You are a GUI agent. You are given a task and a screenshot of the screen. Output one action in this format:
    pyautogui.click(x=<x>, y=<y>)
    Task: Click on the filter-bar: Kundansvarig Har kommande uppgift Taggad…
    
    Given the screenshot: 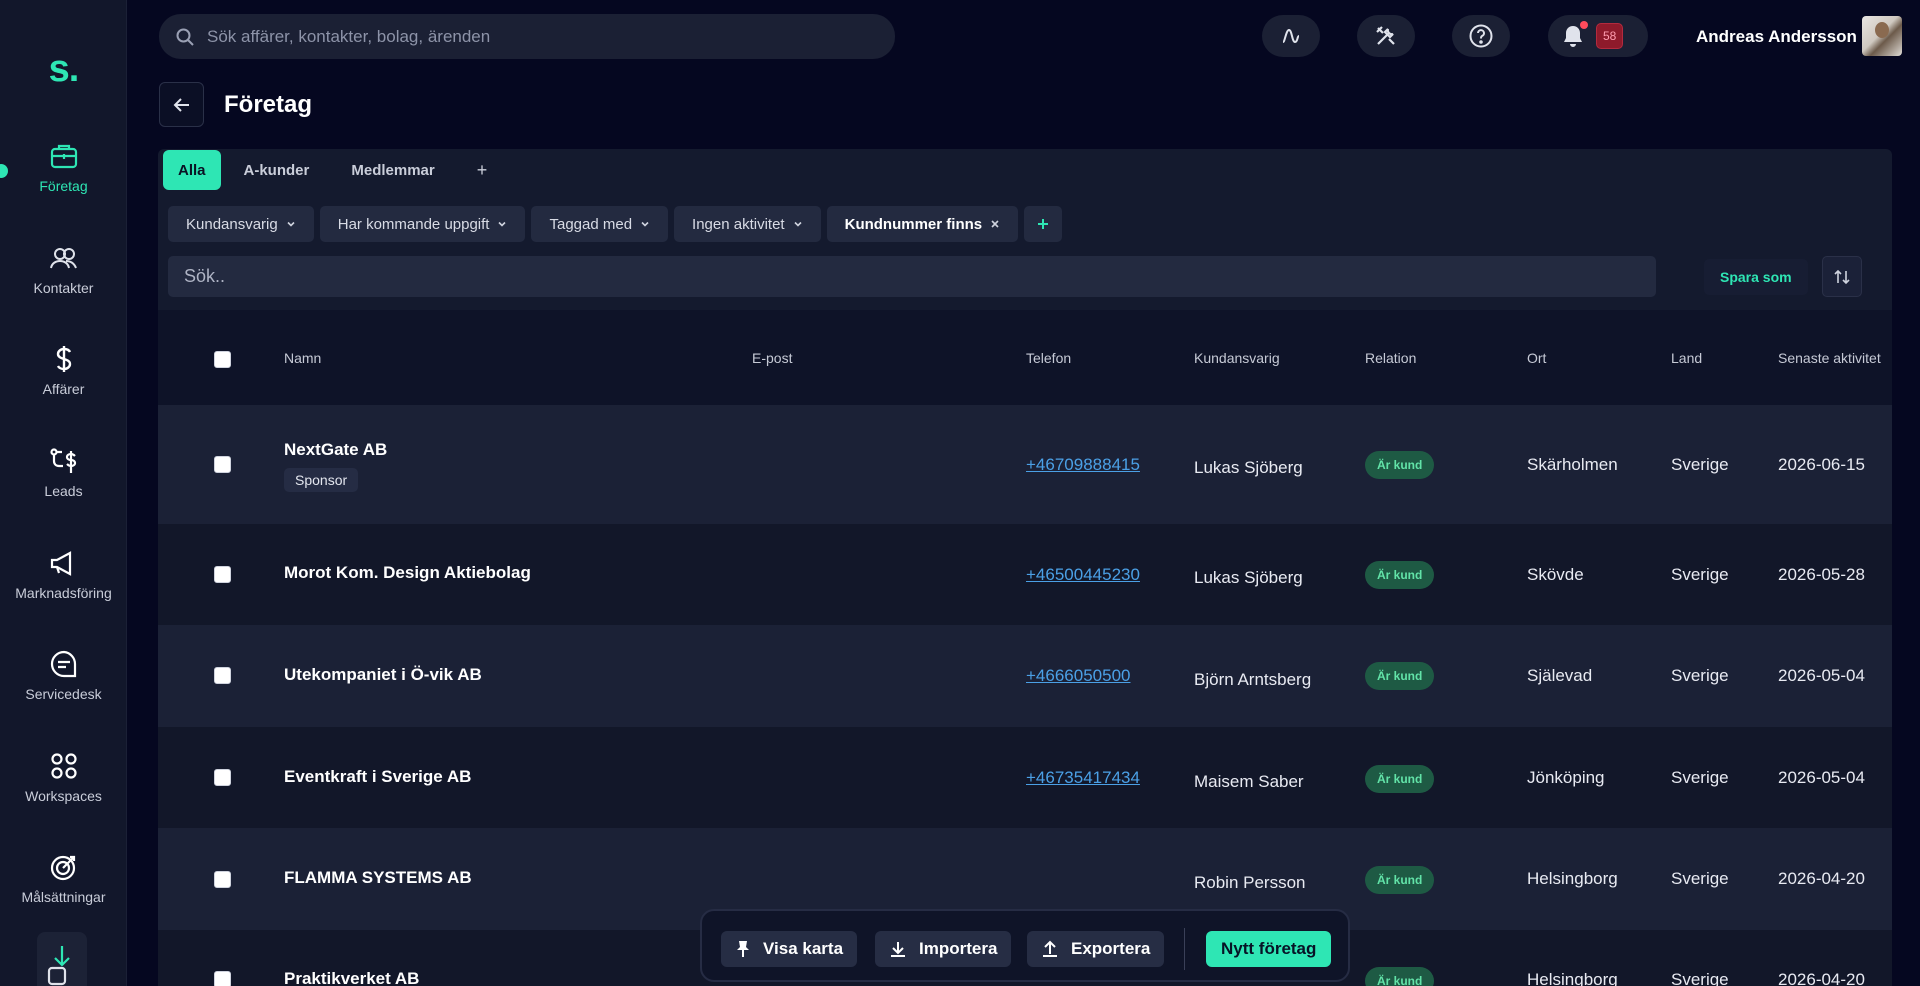 What is the action you would take?
    pyautogui.click(x=615, y=224)
    